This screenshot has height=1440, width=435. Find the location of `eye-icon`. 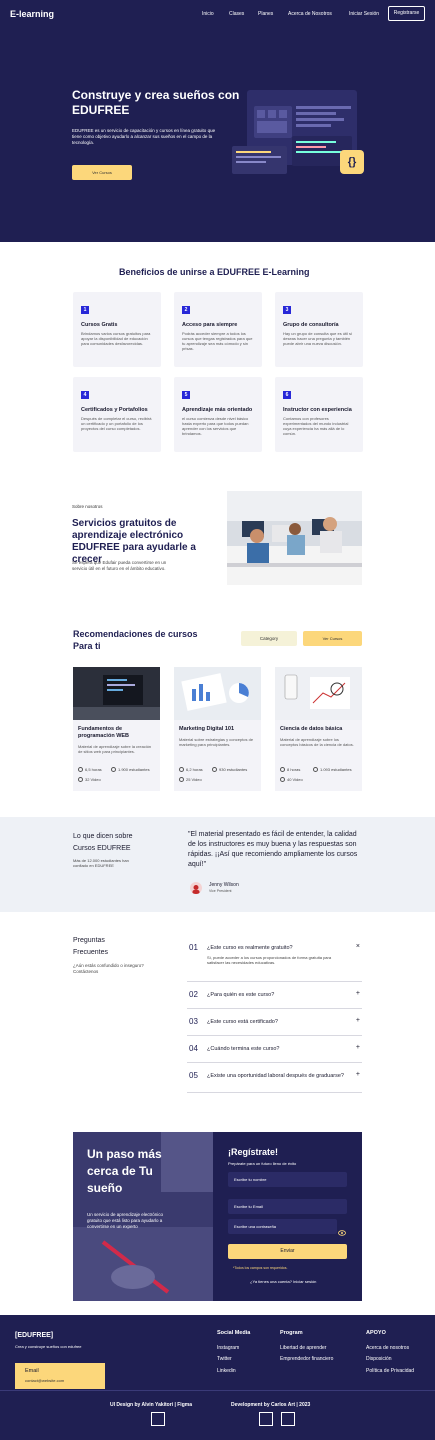

eye-icon is located at coordinates (342, 1229).